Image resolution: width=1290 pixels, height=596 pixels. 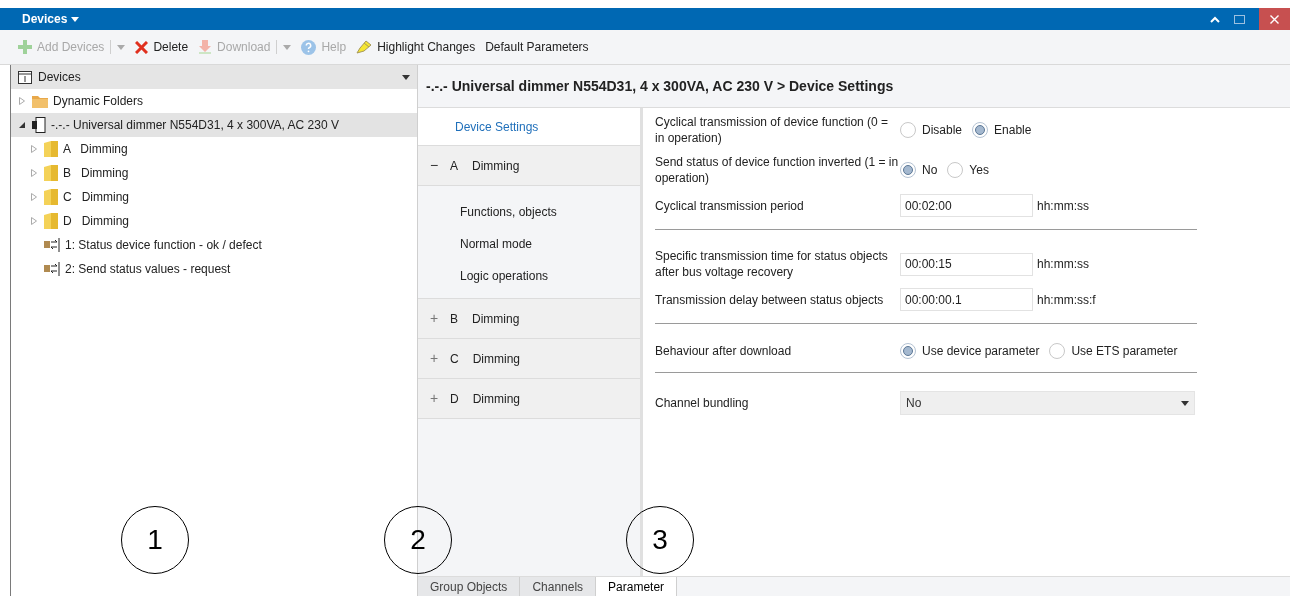 What do you see at coordinates (454, 359) in the screenshot?
I see `channel-letter: C` at bounding box center [454, 359].